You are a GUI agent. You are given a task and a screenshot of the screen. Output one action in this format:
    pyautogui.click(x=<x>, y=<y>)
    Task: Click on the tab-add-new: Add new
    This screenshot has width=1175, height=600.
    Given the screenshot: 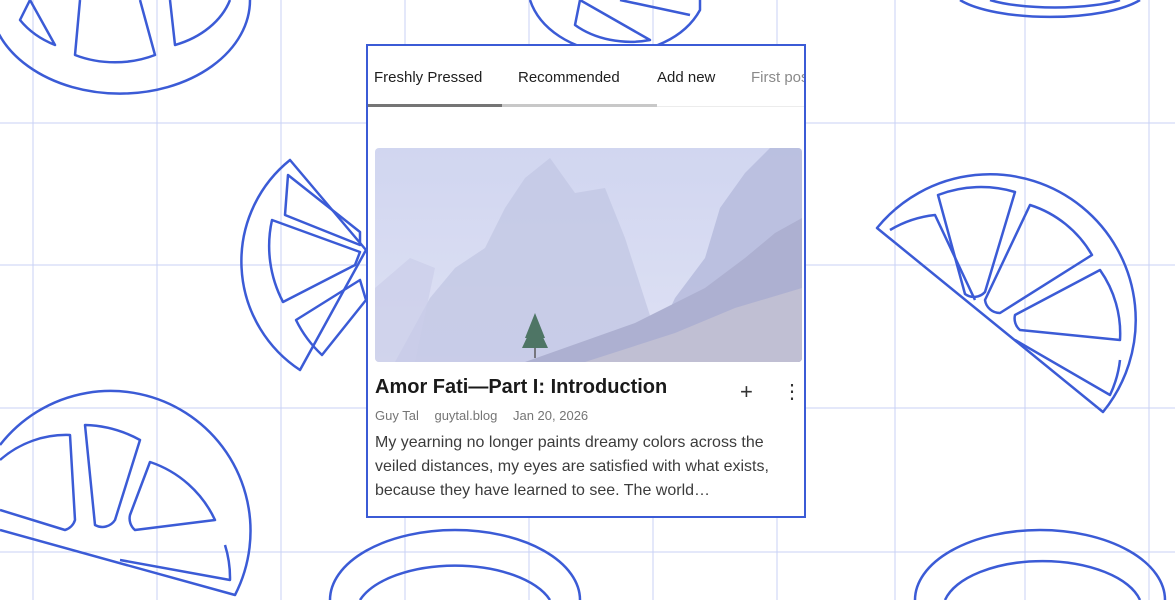 What is the action you would take?
    pyautogui.click(x=686, y=76)
    